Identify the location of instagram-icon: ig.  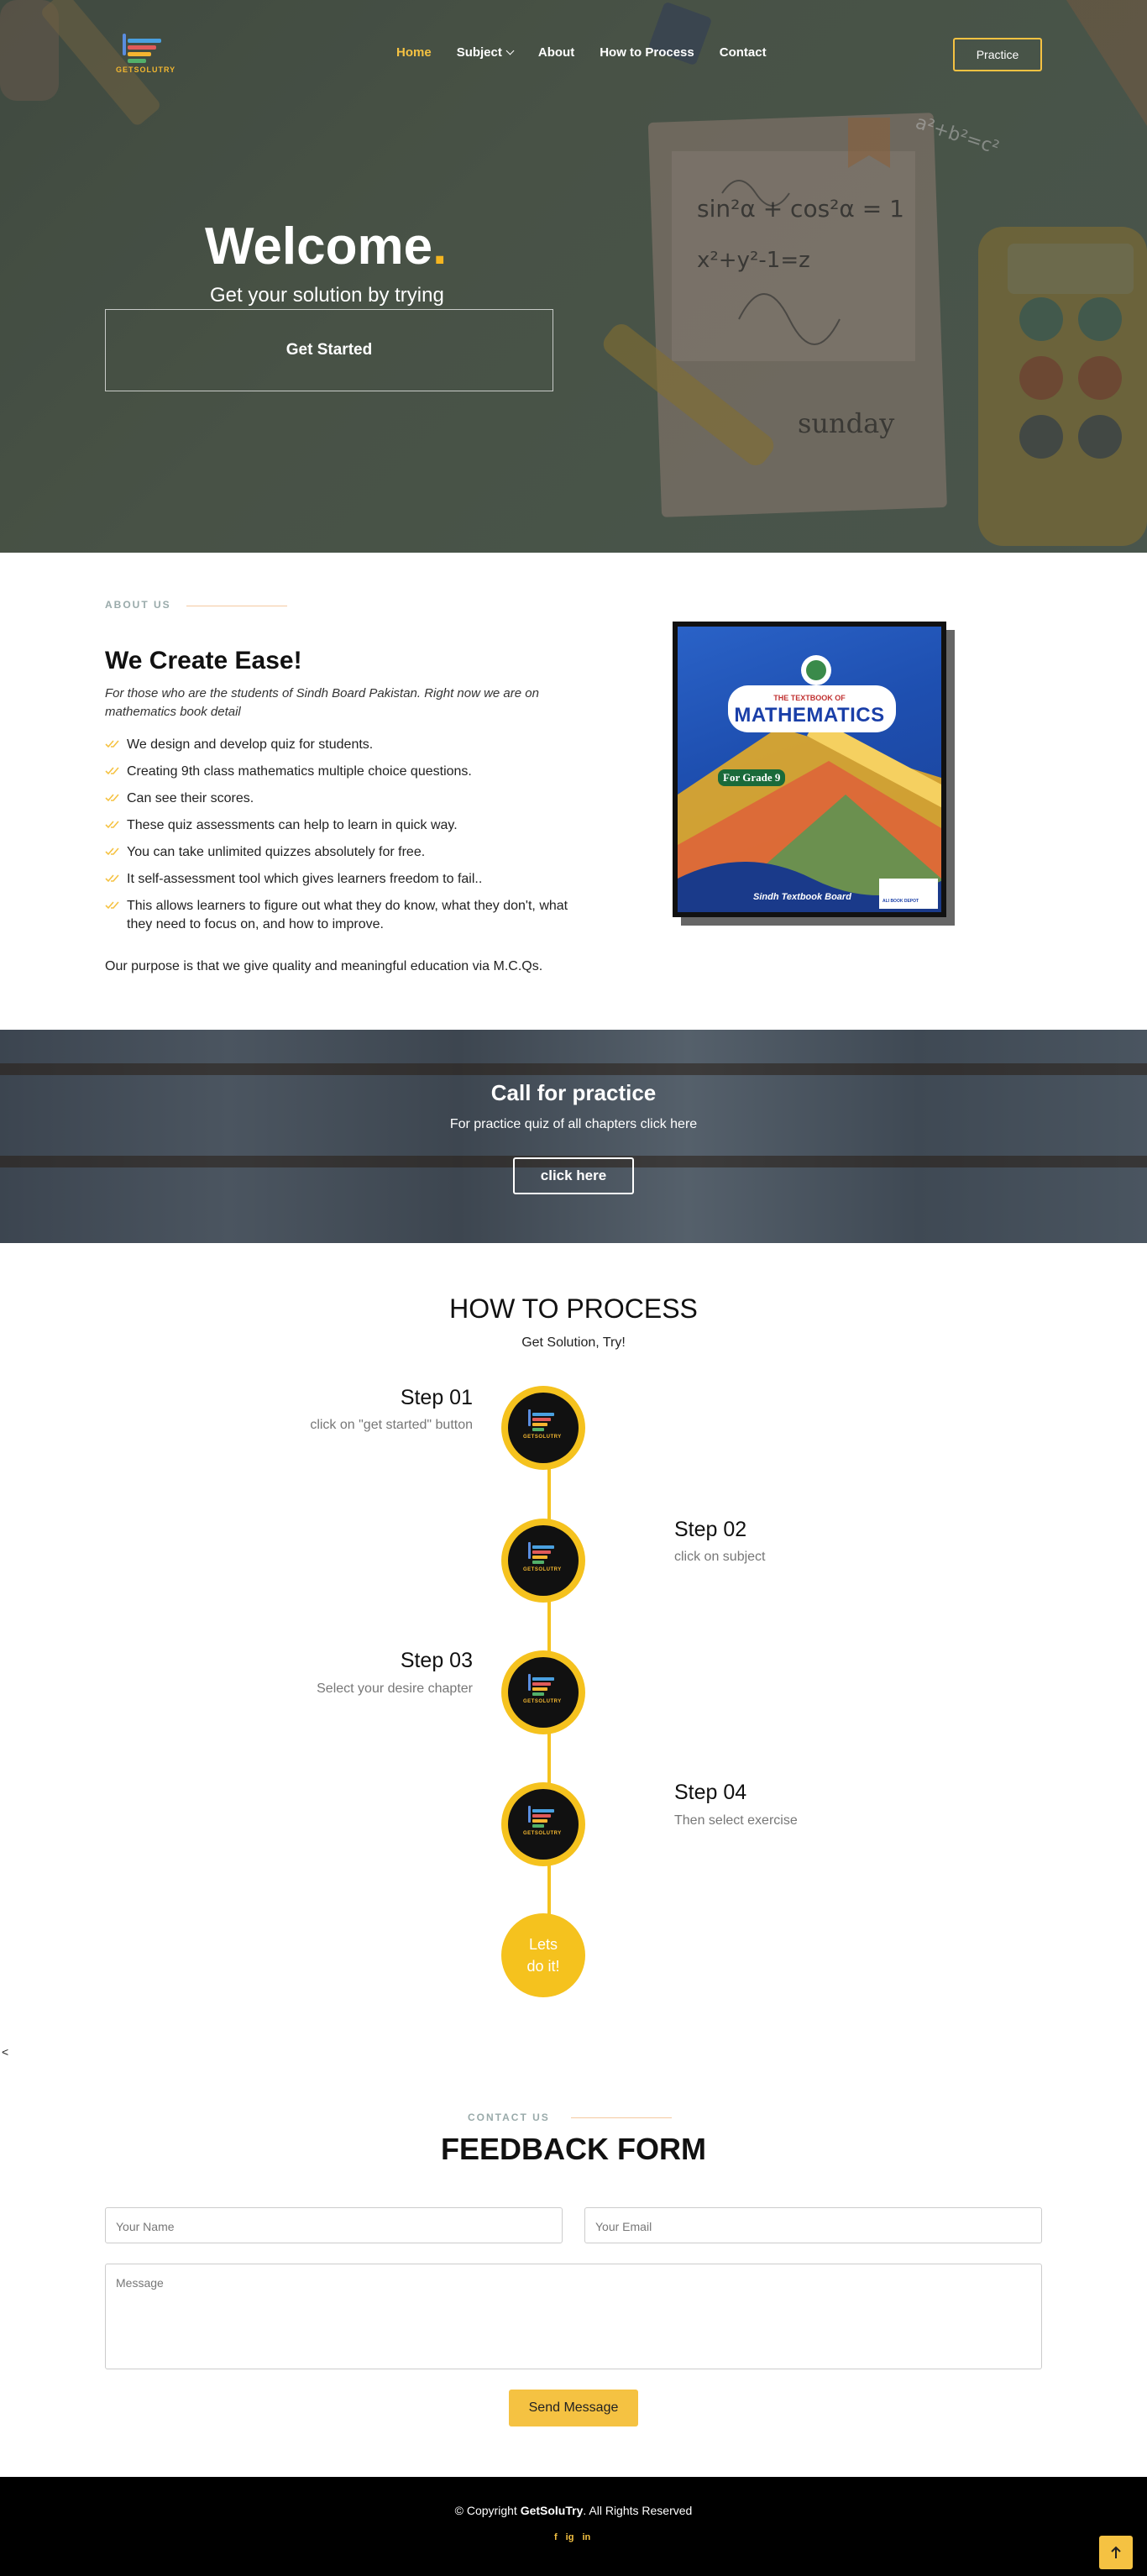
(570, 2537).